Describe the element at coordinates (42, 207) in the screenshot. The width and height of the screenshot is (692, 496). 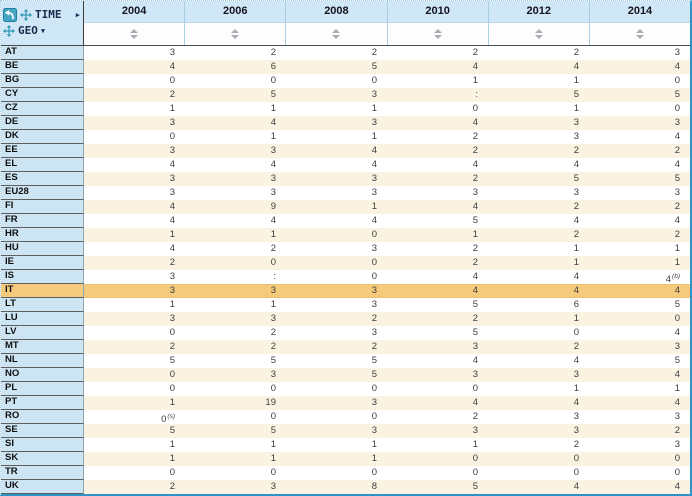
I see `geo-cell: FI` at that location.